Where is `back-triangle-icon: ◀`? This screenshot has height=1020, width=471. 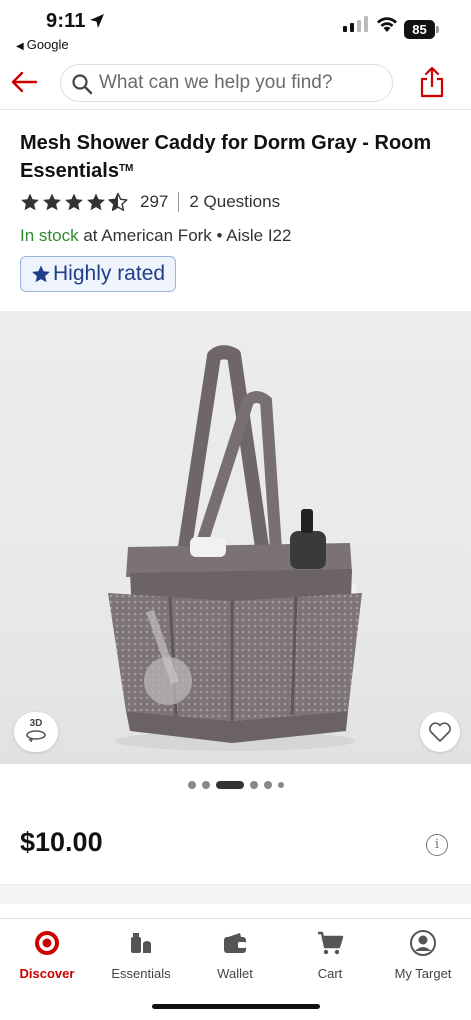 back-triangle-icon: ◀ is located at coordinates (20, 46).